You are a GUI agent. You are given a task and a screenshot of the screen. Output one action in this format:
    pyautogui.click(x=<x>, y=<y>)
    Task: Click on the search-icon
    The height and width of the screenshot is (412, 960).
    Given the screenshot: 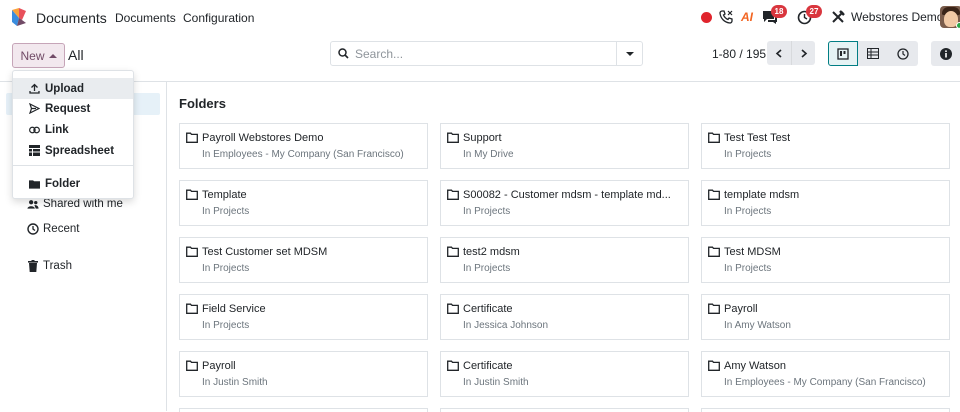 What is the action you would take?
    pyautogui.click(x=343, y=53)
    